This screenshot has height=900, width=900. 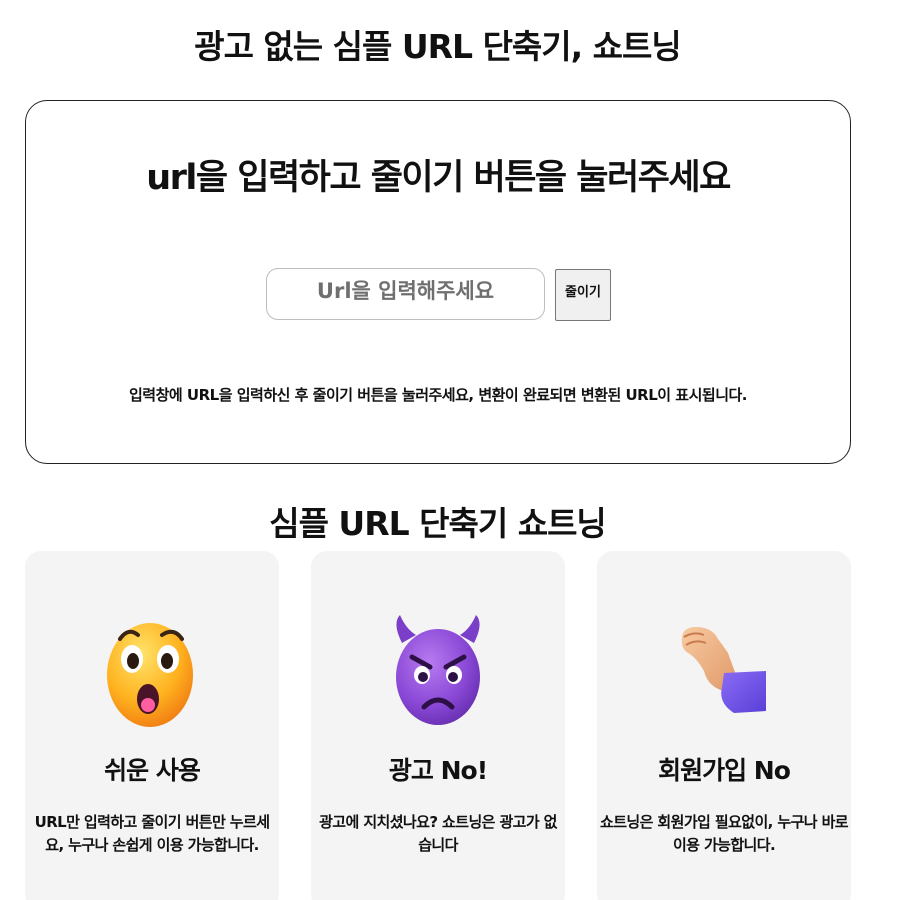 I want to click on feature-title: 회원가입 No, so click(x=724, y=770).